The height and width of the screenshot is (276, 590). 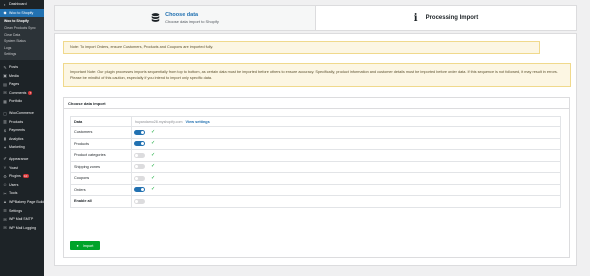 I want to click on row-label: Product categories, so click(x=101, y=155).